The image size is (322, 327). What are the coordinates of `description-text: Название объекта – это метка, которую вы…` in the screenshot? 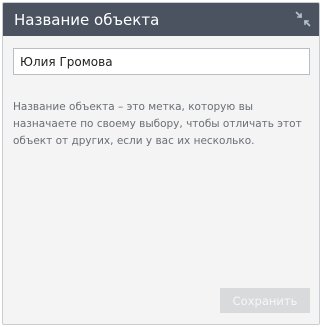 It's located at (157, 124).